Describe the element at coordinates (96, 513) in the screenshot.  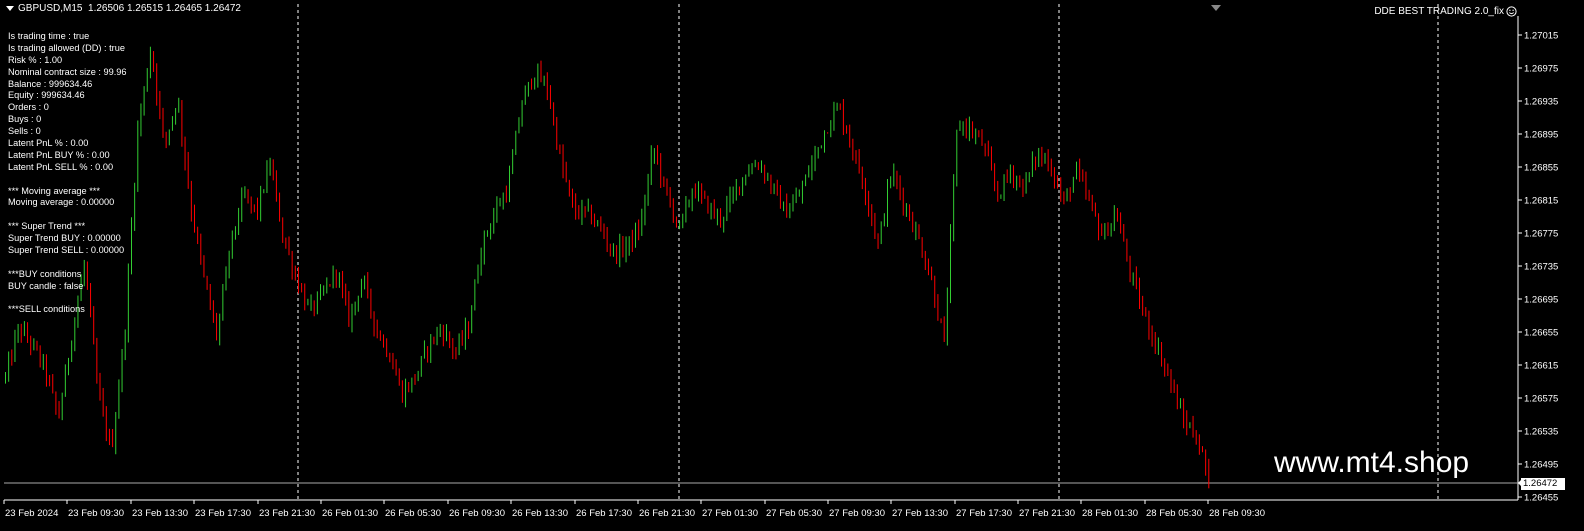
I see `time-tick-label: 23 Feb 09:30` at that location.